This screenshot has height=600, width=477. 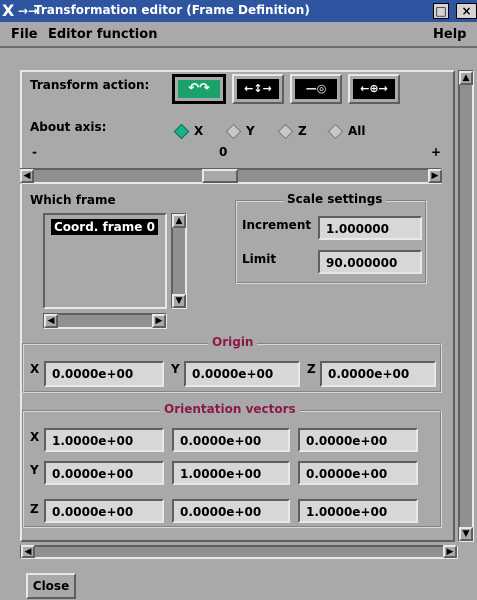 I want to click on about-axis-label: About axis:, so click(x=68, y=127).